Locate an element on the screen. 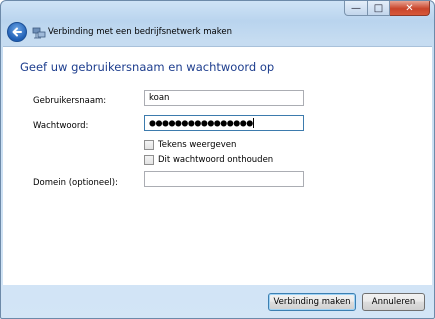 The height and width of the screenshot is (319, 435). show-characters-box is located at coordinates (149, 145).